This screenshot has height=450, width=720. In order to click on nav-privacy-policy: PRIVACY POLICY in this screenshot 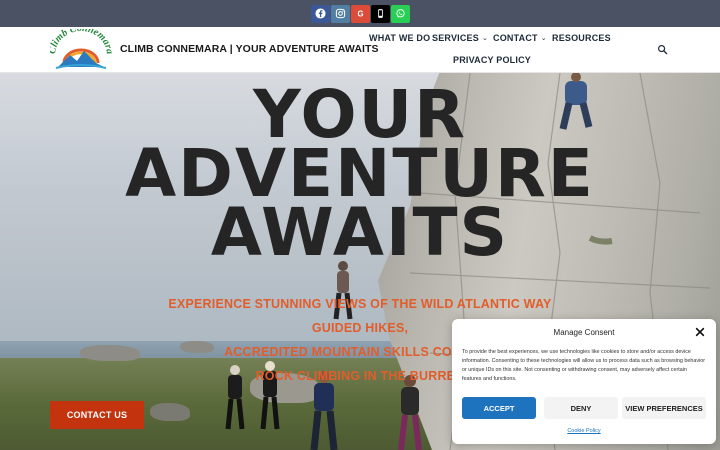, I will do `click(492, 60)`.